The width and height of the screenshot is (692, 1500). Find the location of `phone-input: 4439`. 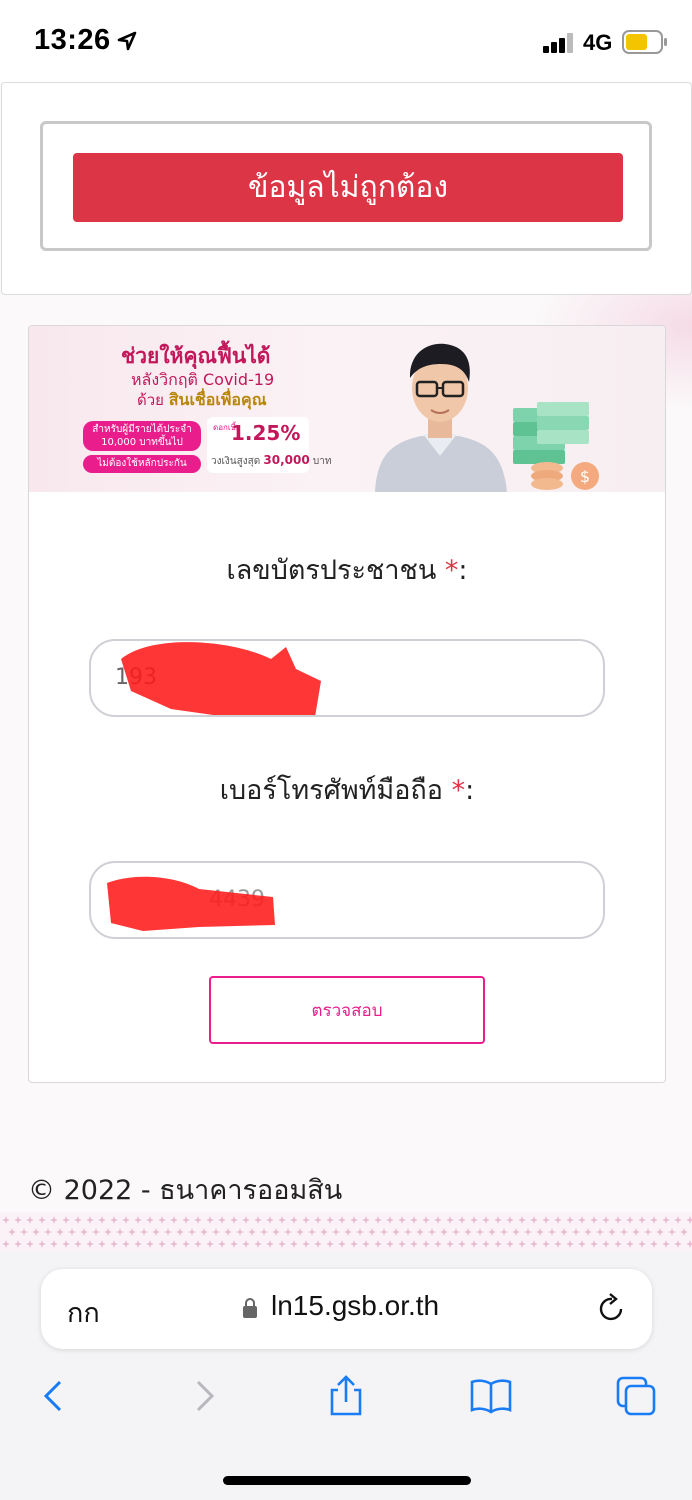

phone-input: 4439 is located at coordinates (347, 900).